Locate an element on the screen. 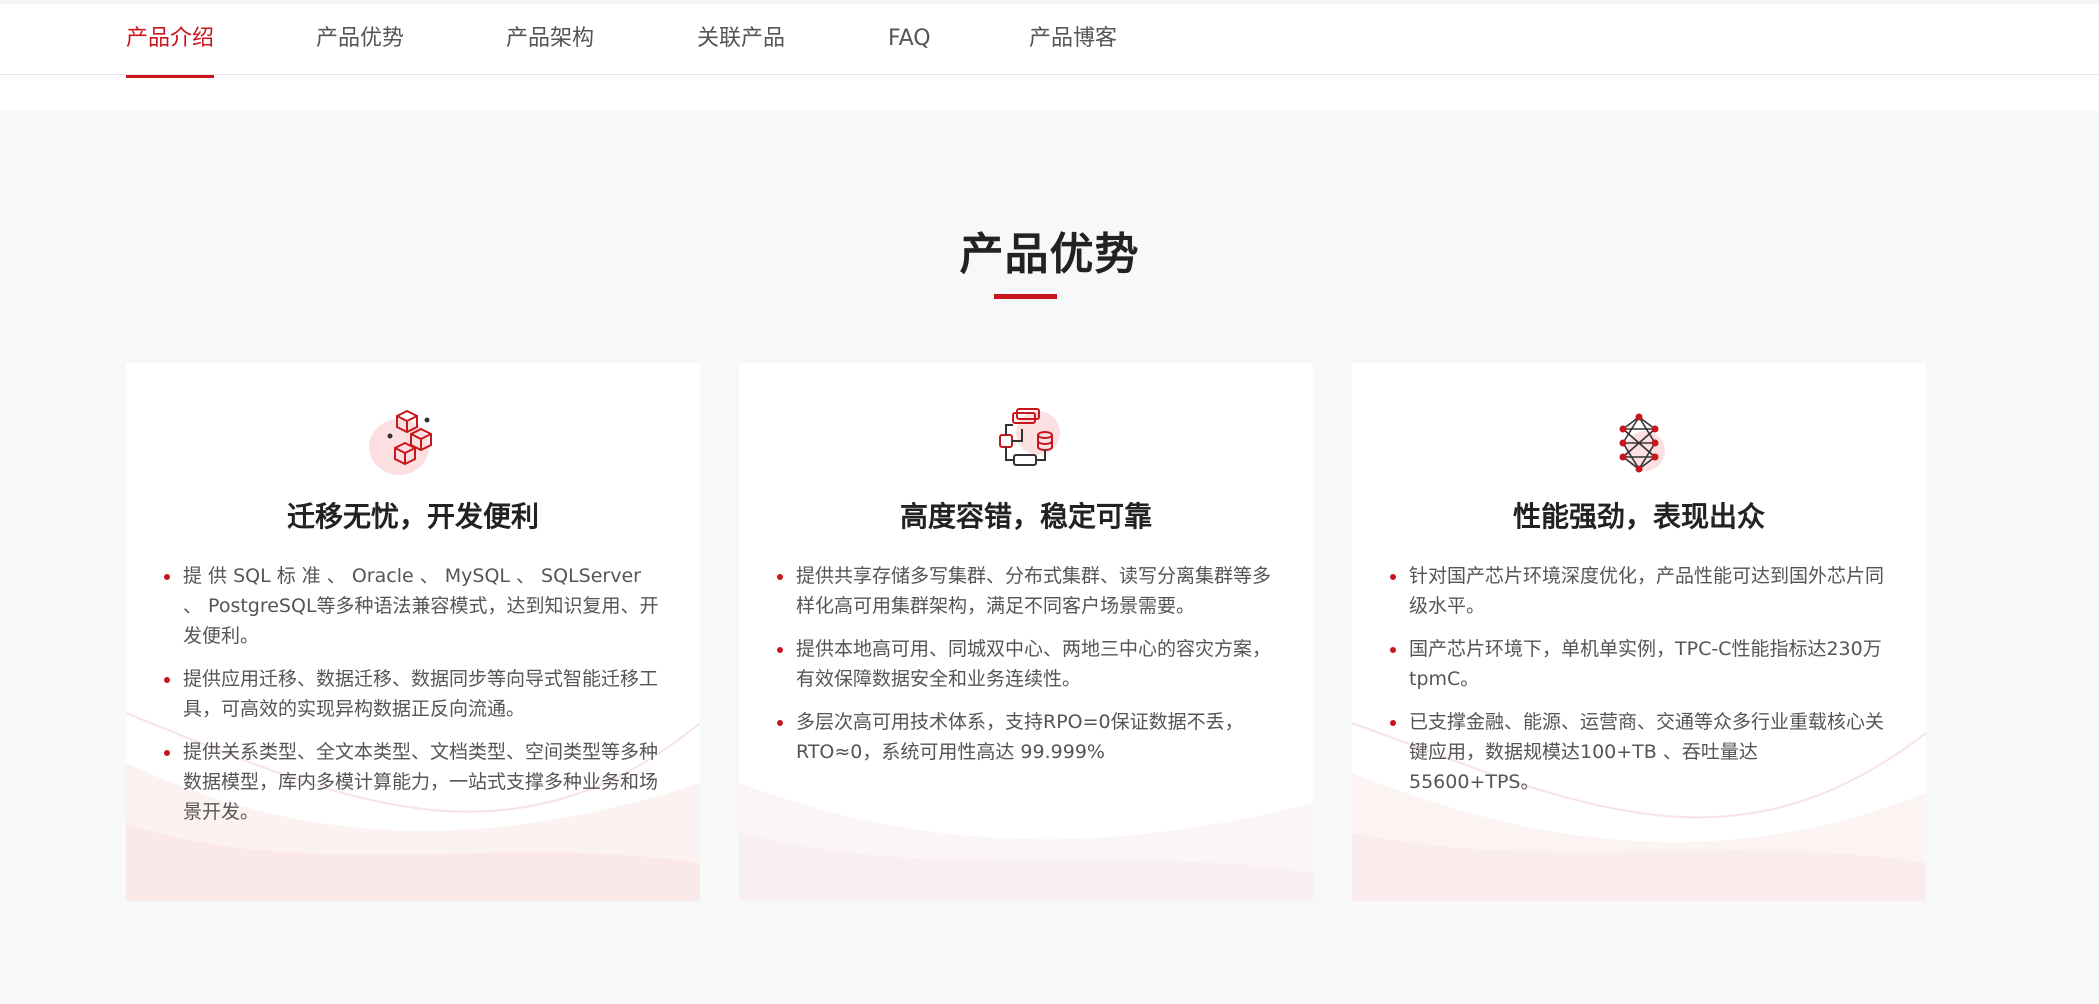 Image resolution: width=2099 pixels, height=1004 pixels. cluster-database-icon is located at coordinates (1029, 437).